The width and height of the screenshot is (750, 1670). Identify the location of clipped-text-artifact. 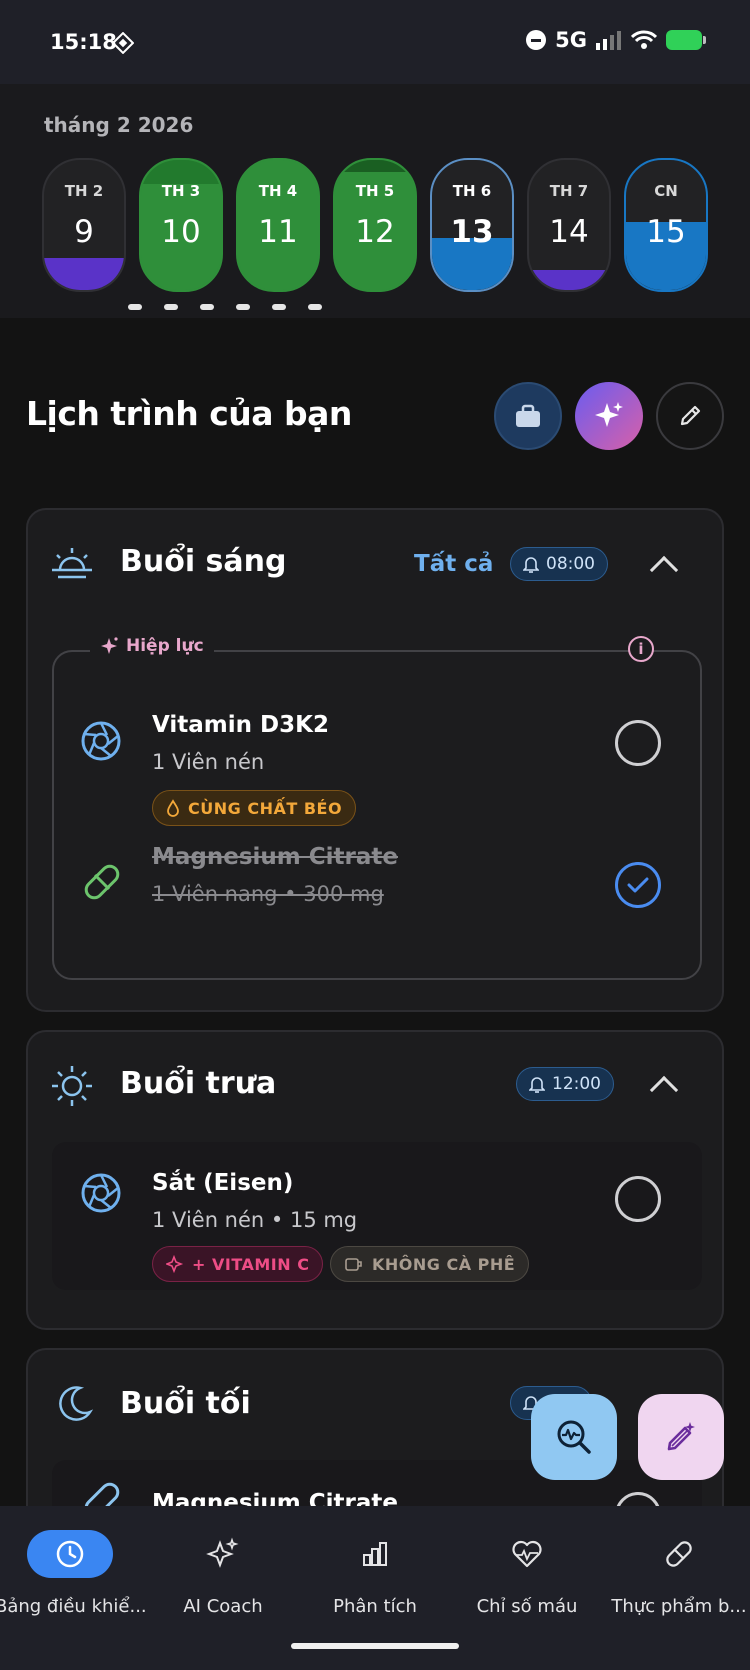
(248, 309).